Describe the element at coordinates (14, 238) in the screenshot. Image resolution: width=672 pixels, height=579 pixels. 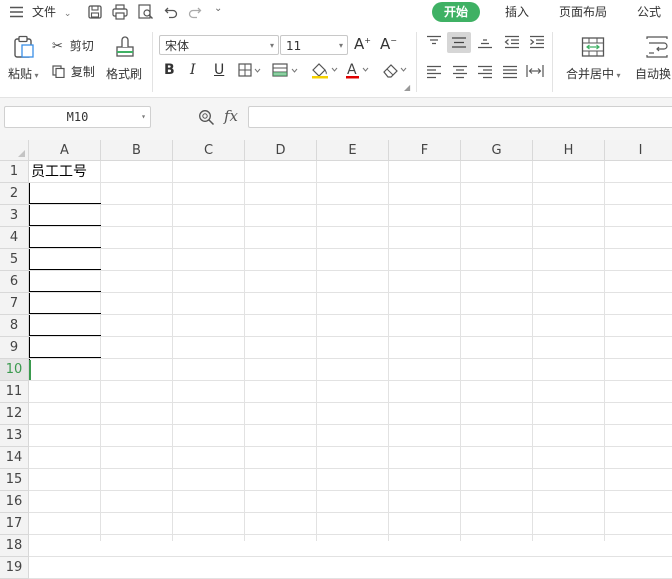
I see `row-header-4: 4` at that location.